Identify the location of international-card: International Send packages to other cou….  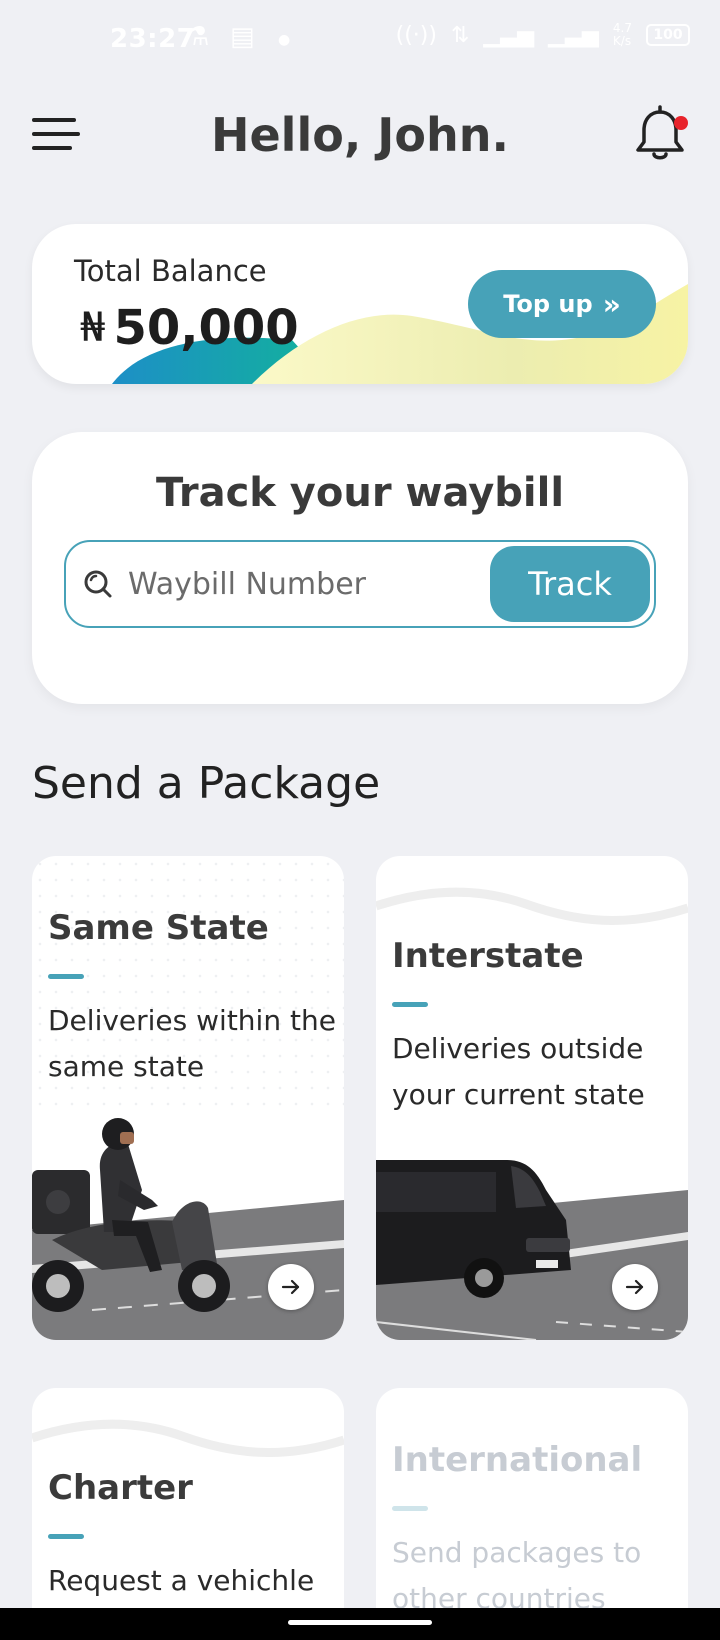
(532, 1514).